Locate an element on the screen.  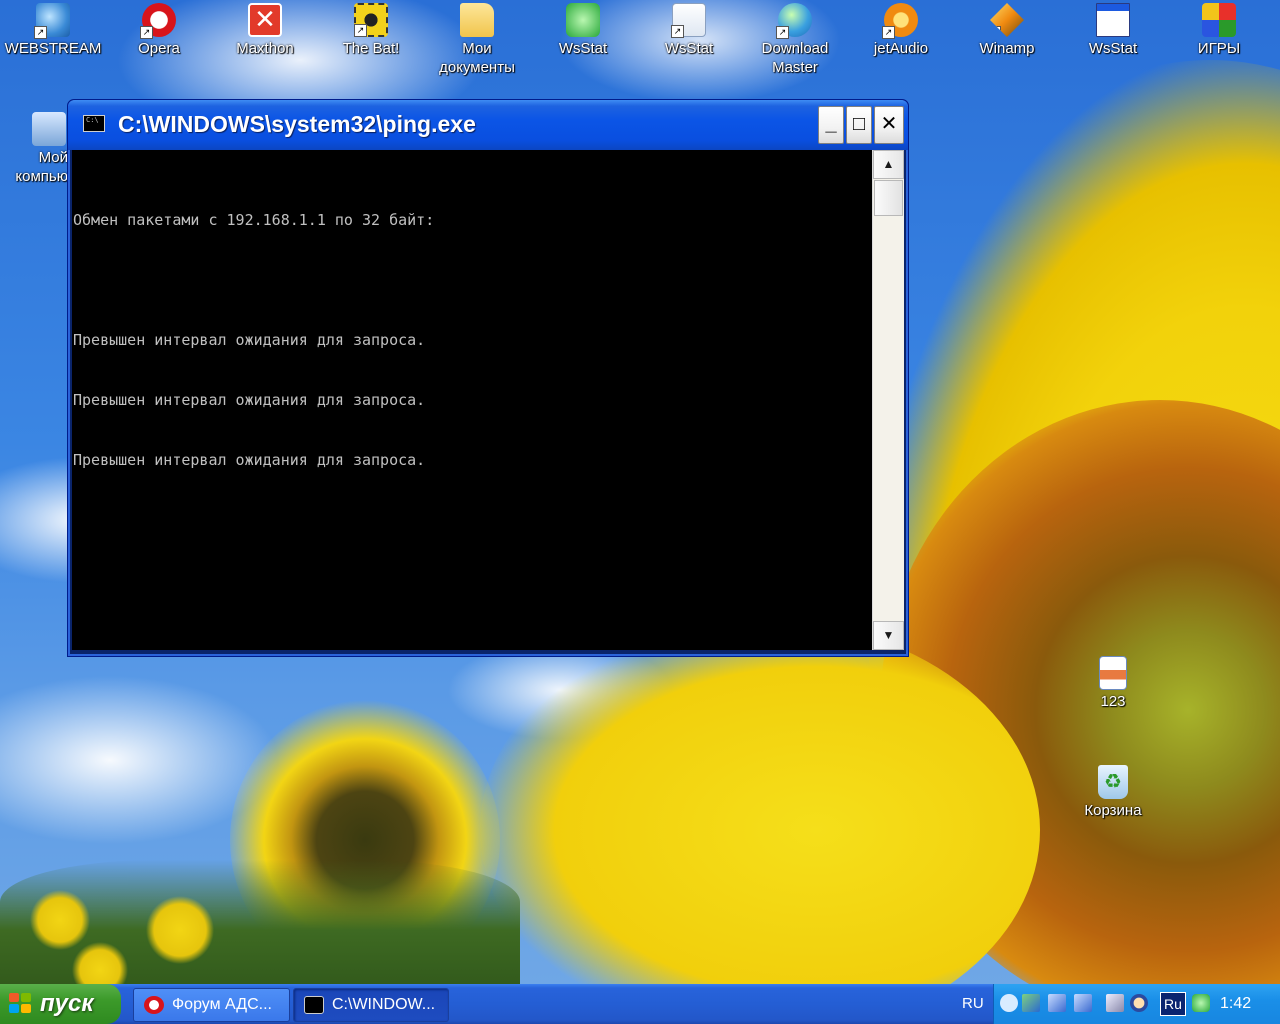
network-connection-icon is located at coordinates (1057, 1003).